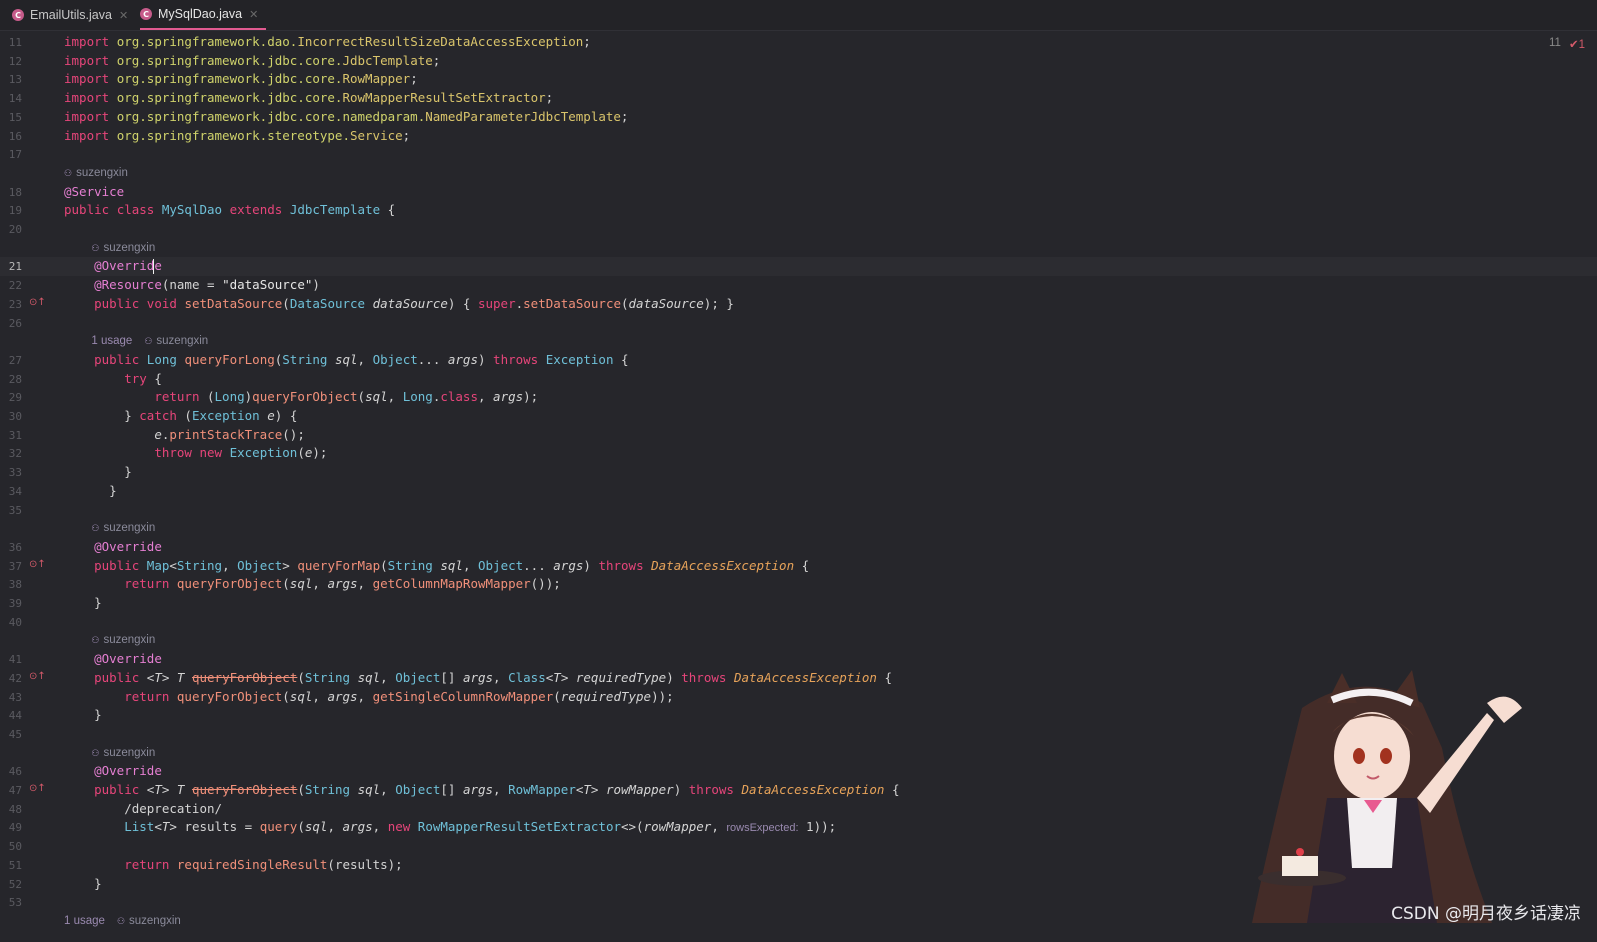 Image resolution: width=1597 pixels, height=942 pixels. I want to click on code-text: e.printStackTrace();, so click(184, 434).